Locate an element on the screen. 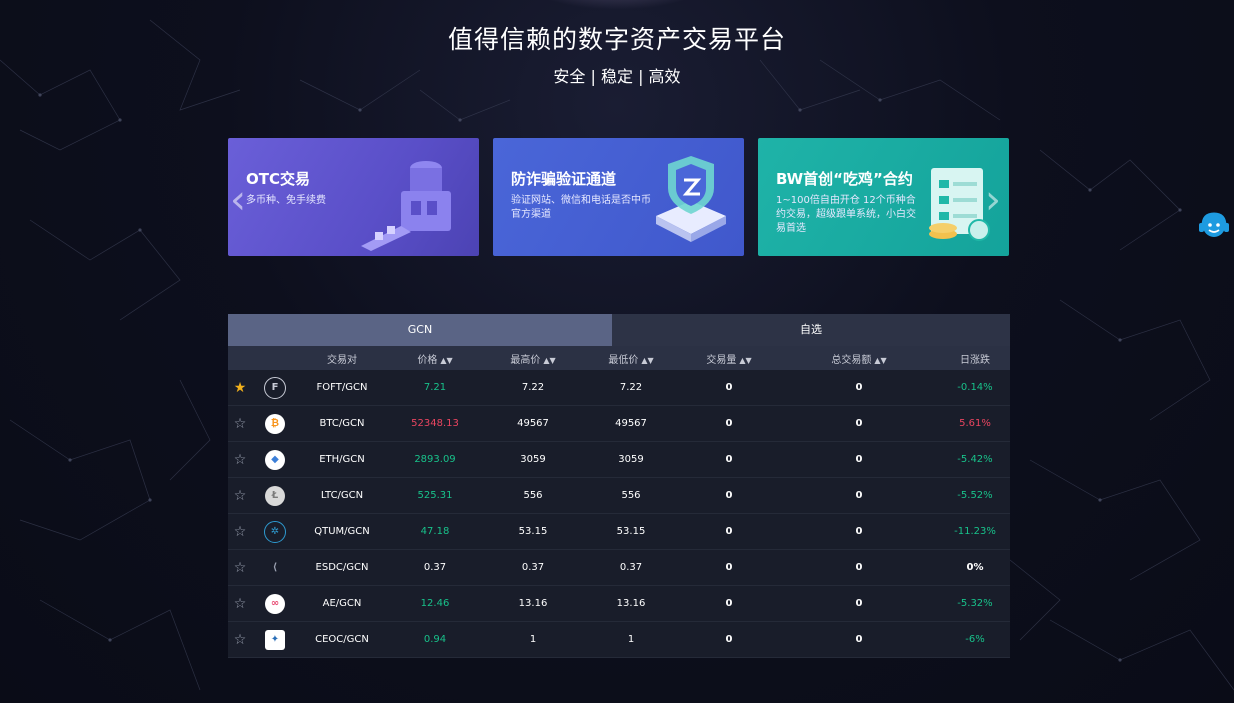  hero-title: 值得信赖的数字资产交易平台 is located at coordinates (616, 39).